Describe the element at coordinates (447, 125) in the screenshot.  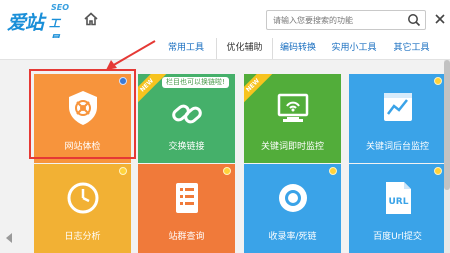
I see `scrollbar-thumb` at that location.